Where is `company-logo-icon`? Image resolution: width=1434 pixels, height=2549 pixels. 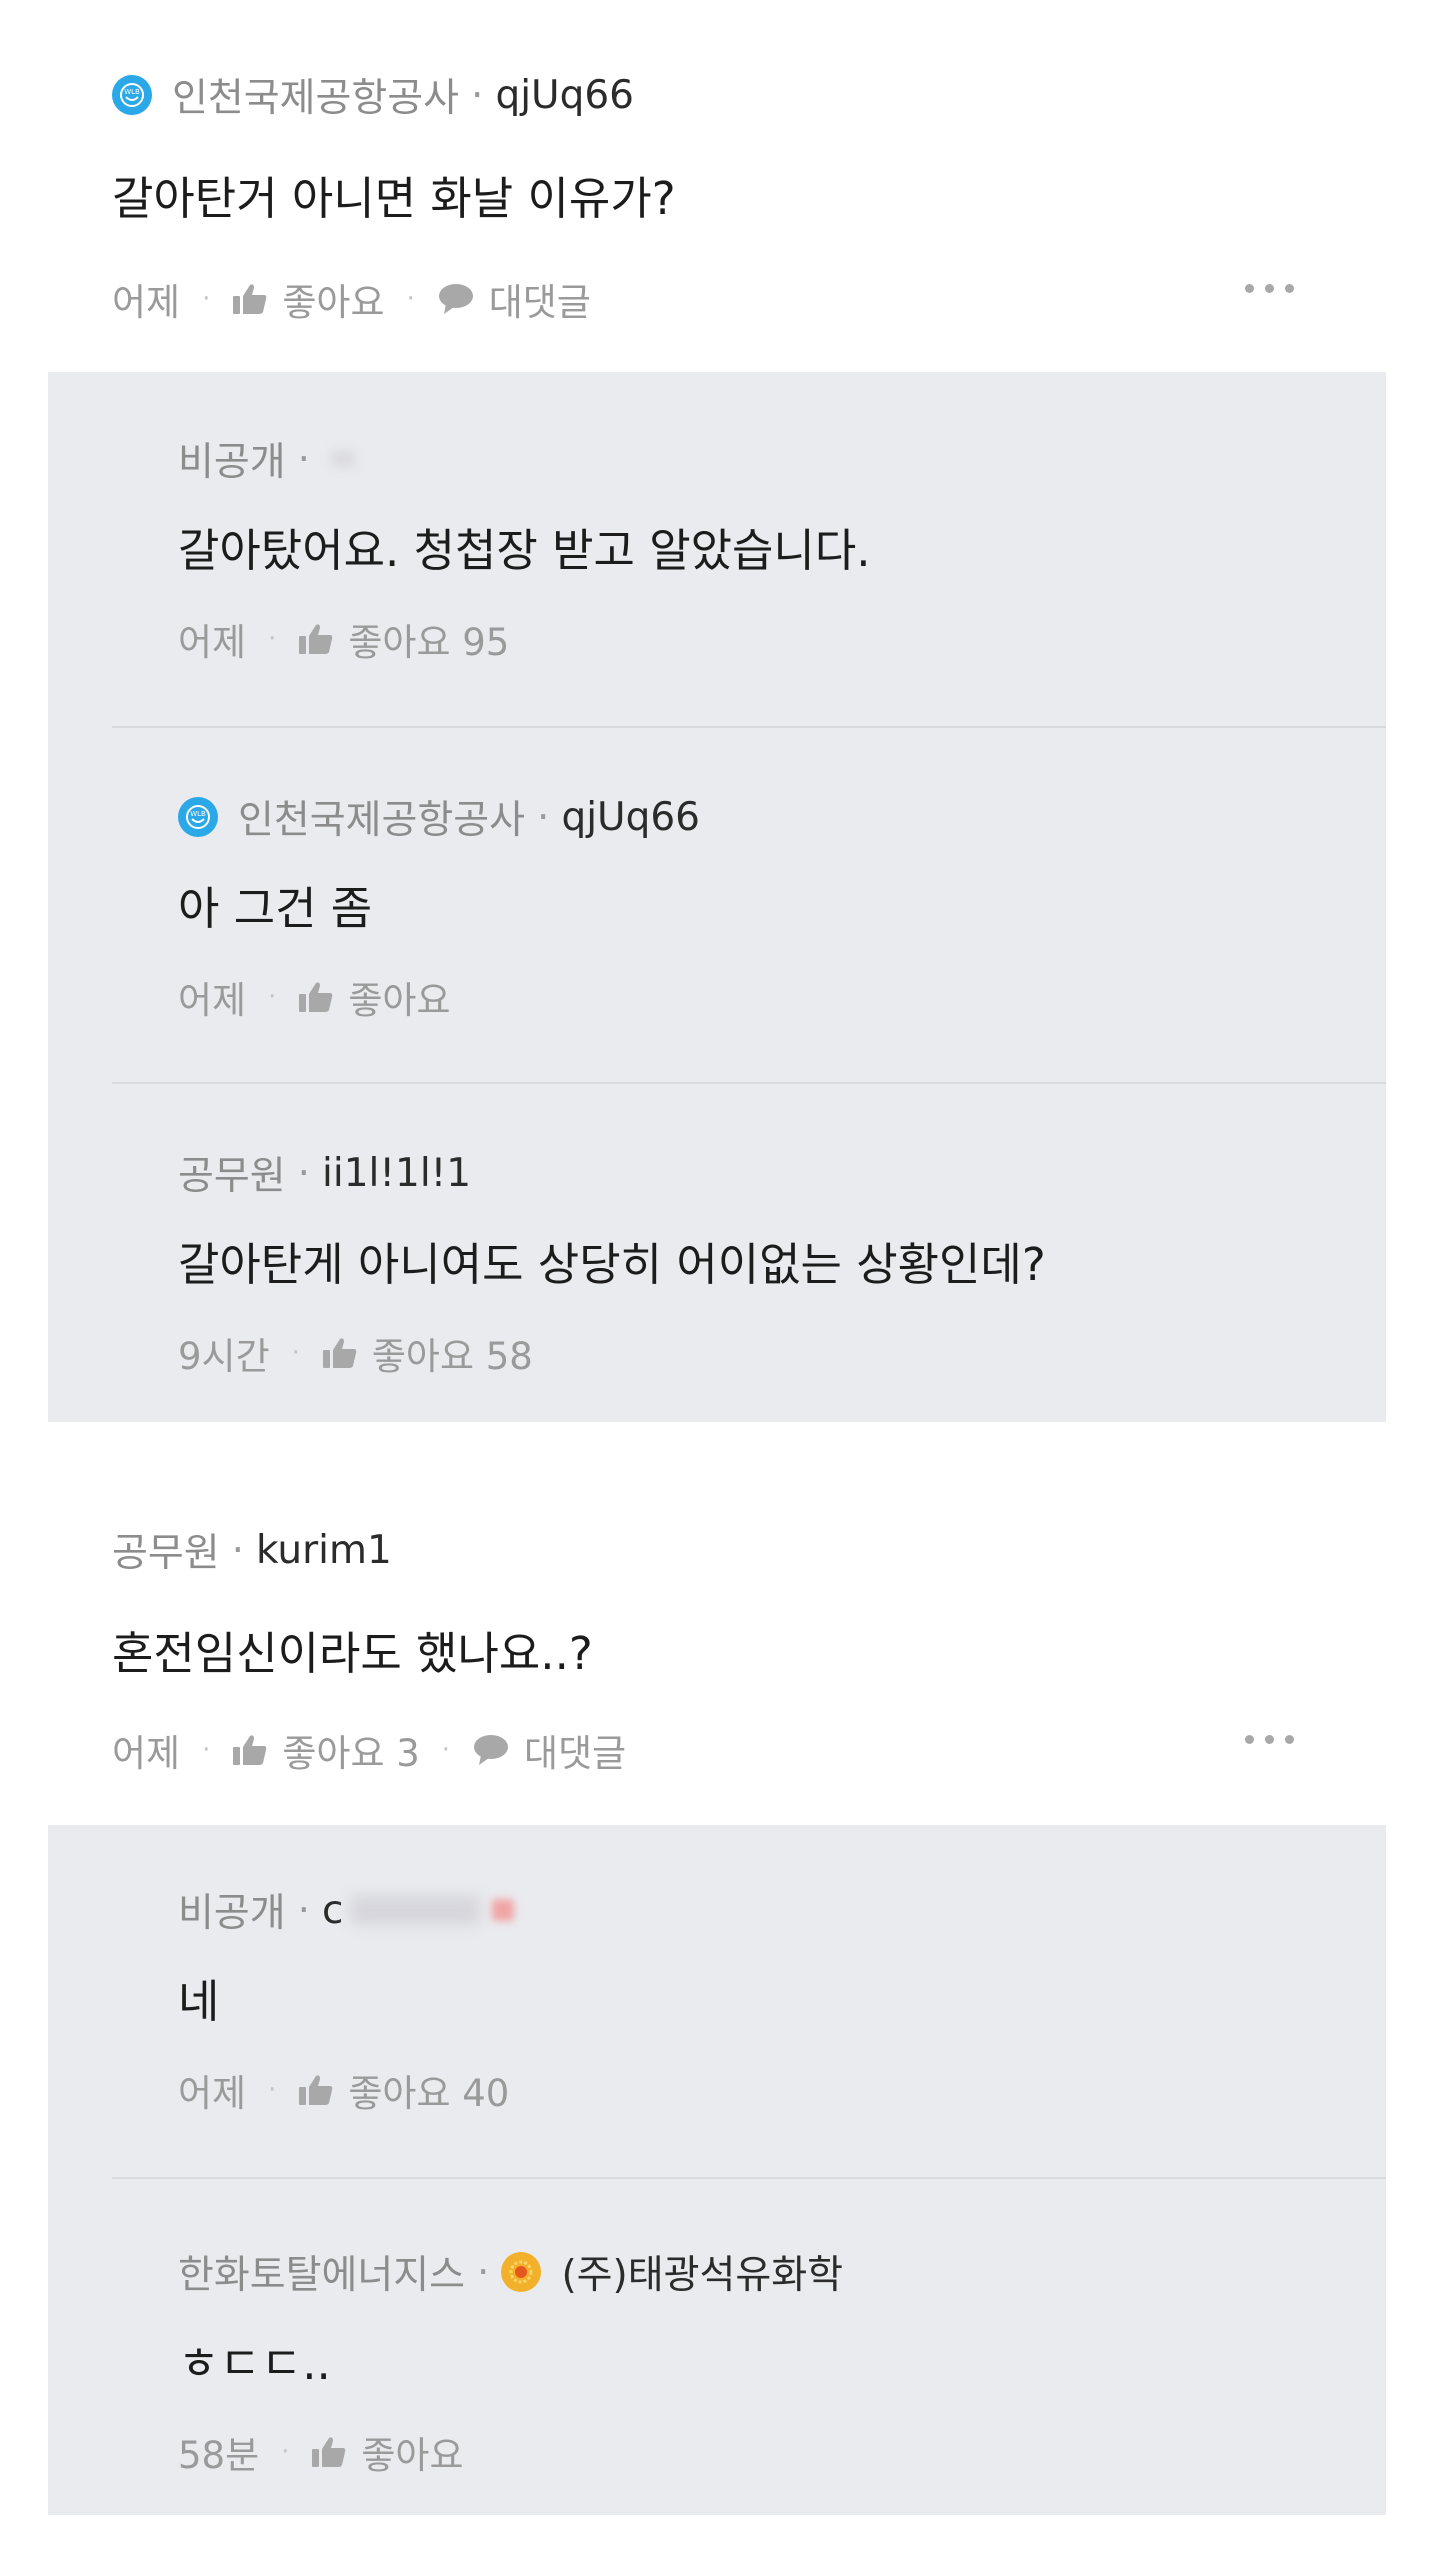 company-logo-icon is located at coordinates (521, 2272).